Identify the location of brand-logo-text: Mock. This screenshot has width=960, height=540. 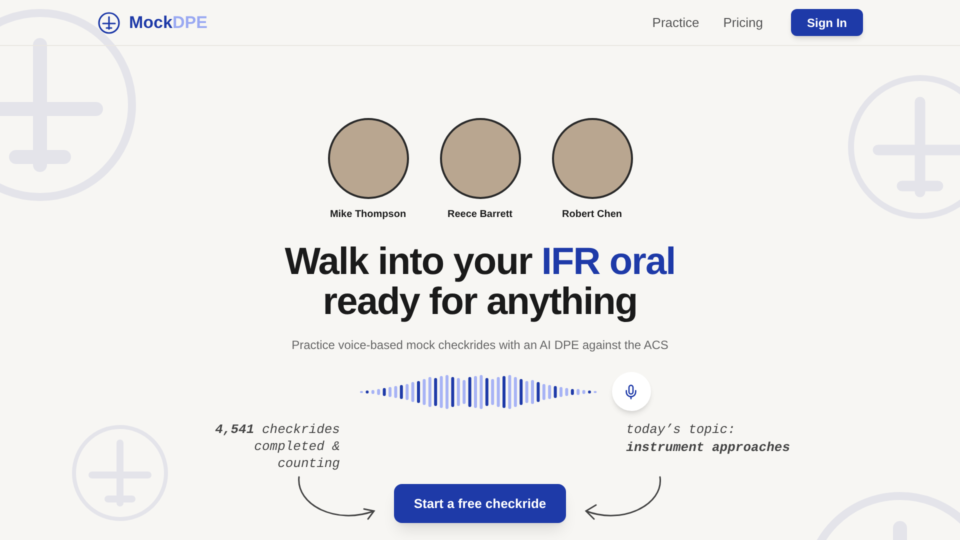
(150, 22).